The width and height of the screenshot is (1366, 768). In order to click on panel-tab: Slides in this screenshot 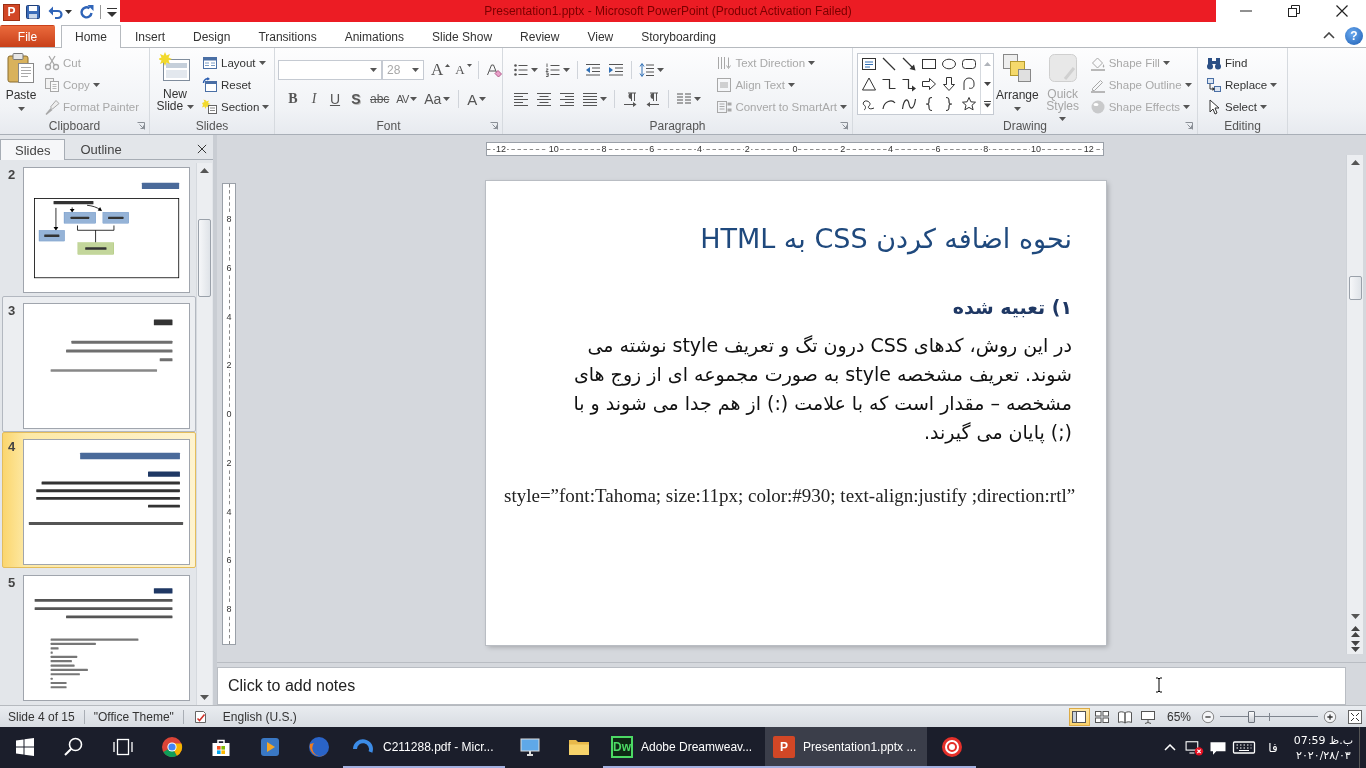, I will do `click(33, 149)`.